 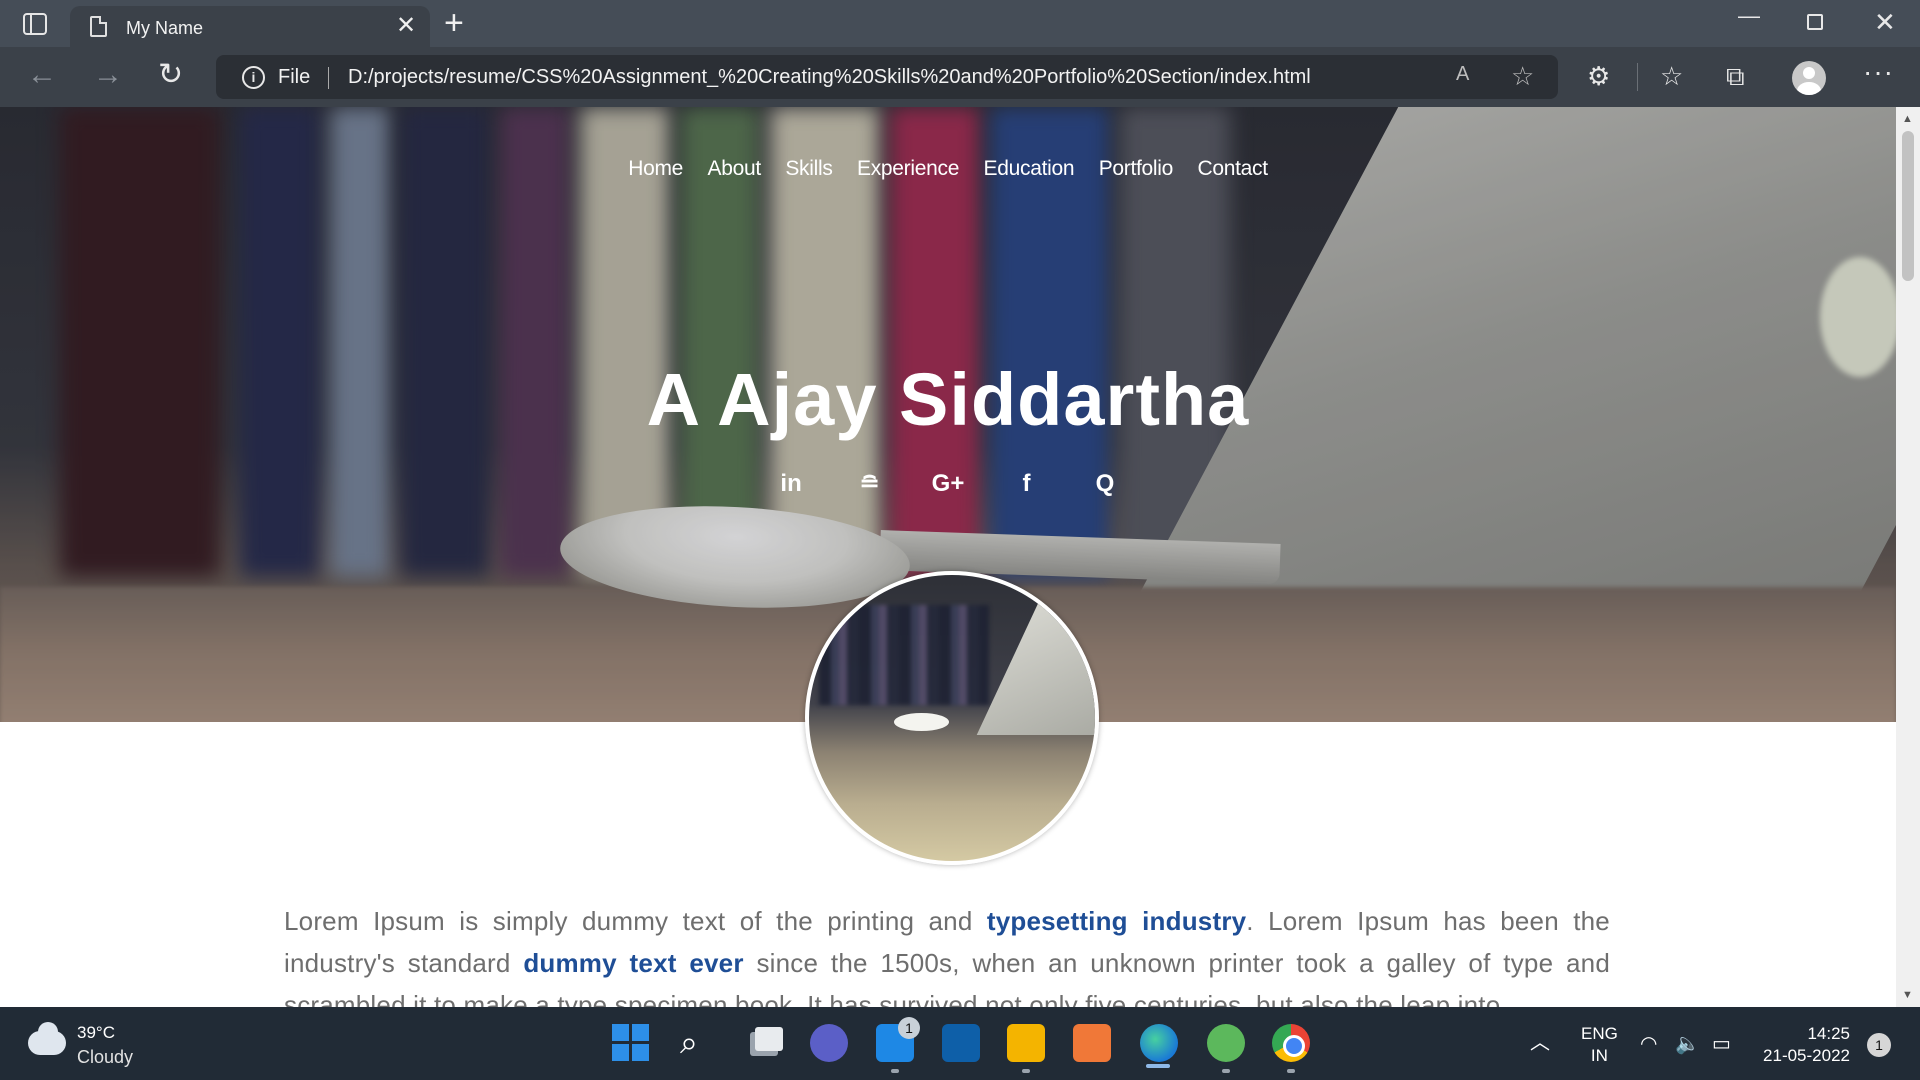 I want to click on clock: 14:25 21-05-2022, so click(x=1804, y=1045).